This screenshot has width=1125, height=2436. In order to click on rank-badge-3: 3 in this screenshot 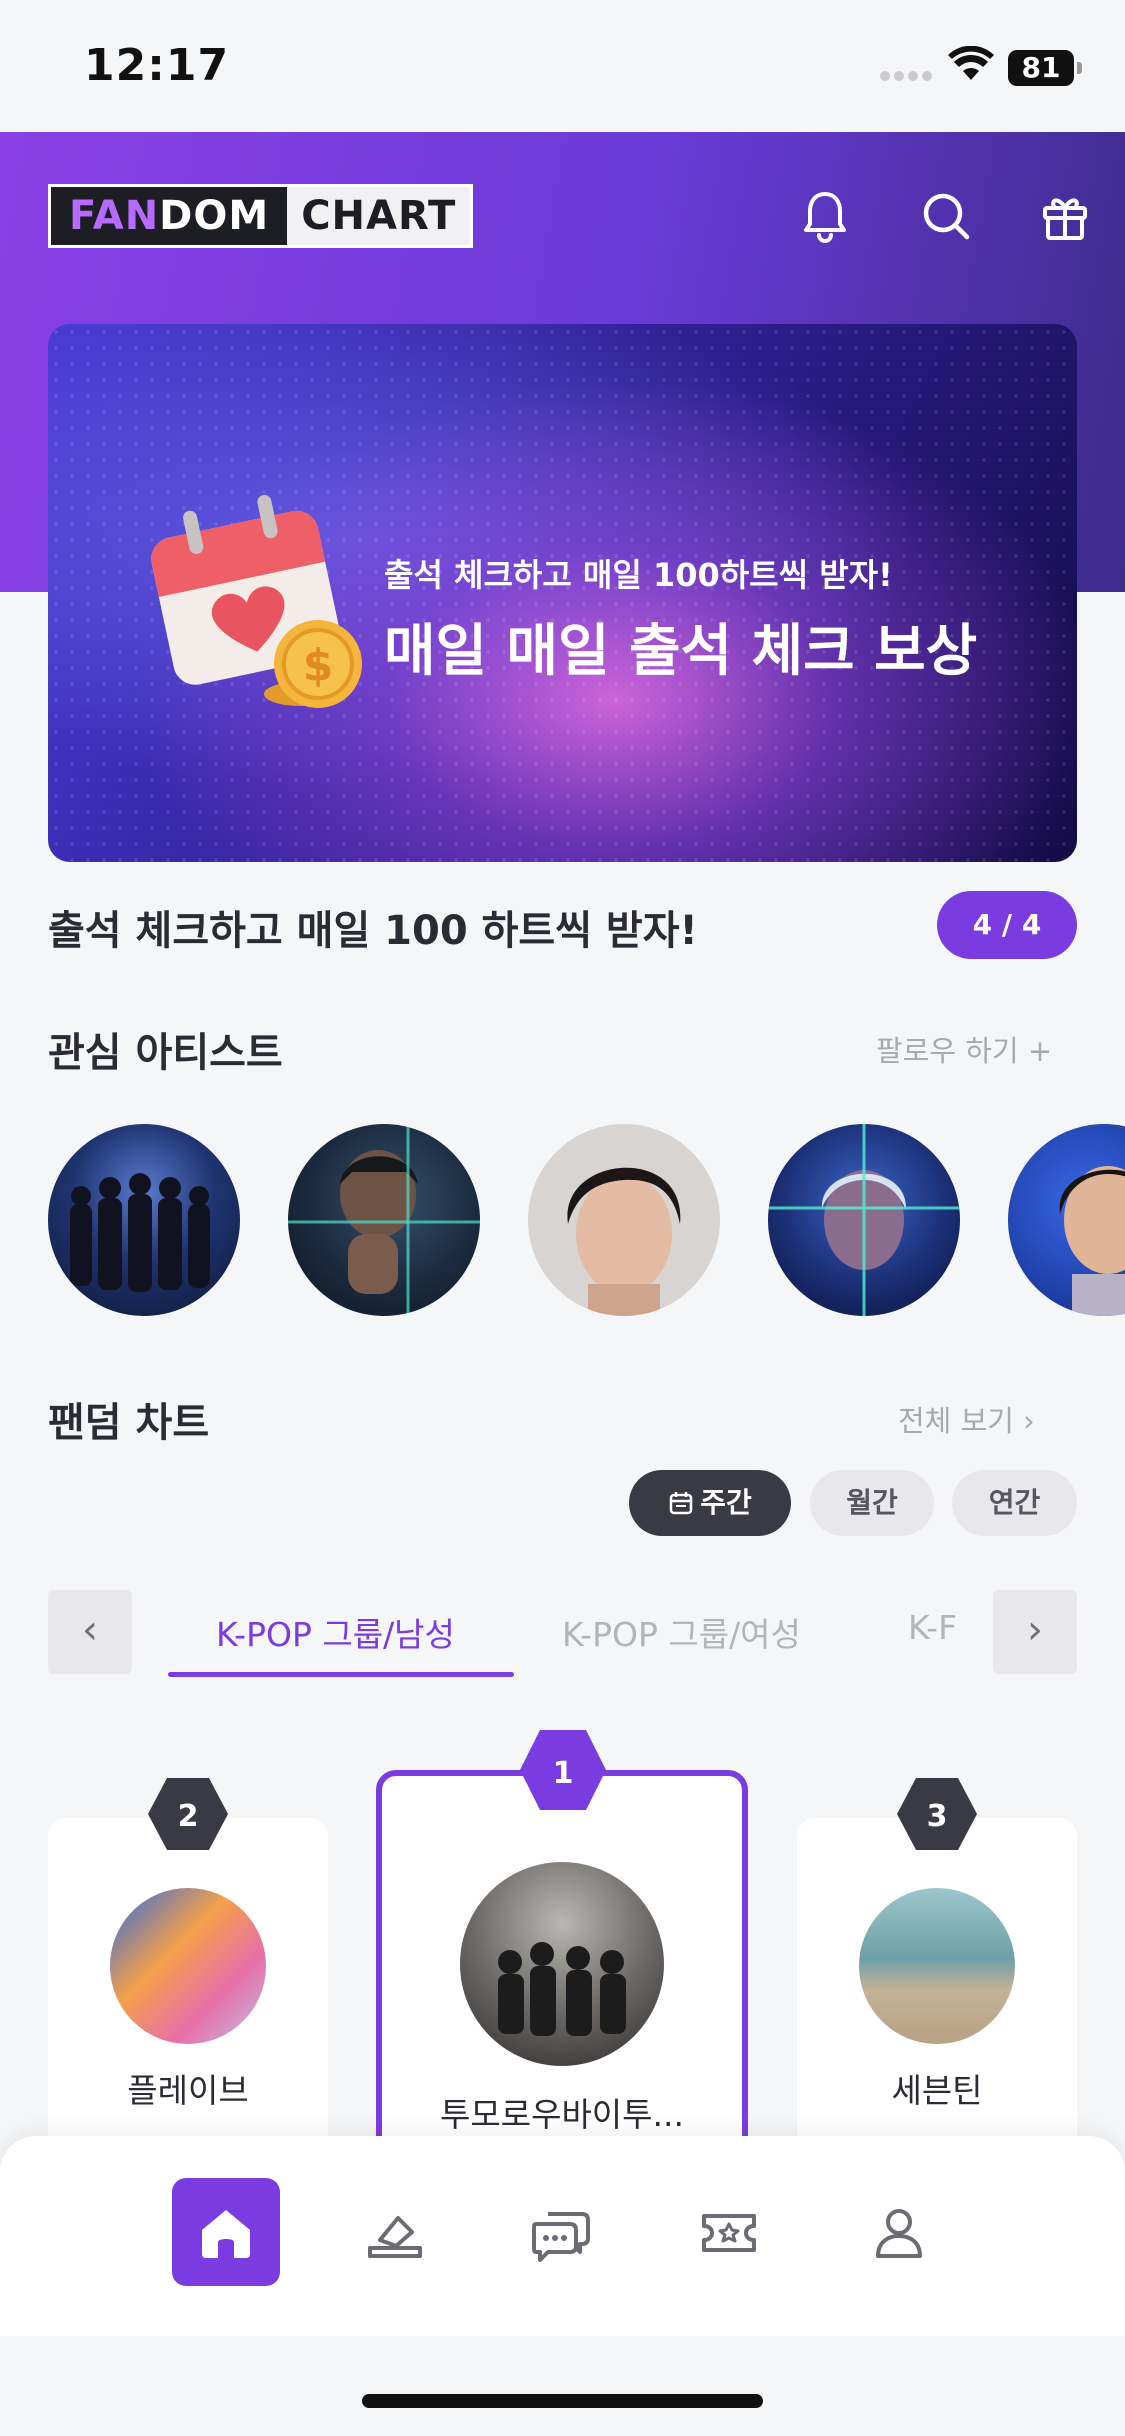, I will do `click(937, 1814)`.